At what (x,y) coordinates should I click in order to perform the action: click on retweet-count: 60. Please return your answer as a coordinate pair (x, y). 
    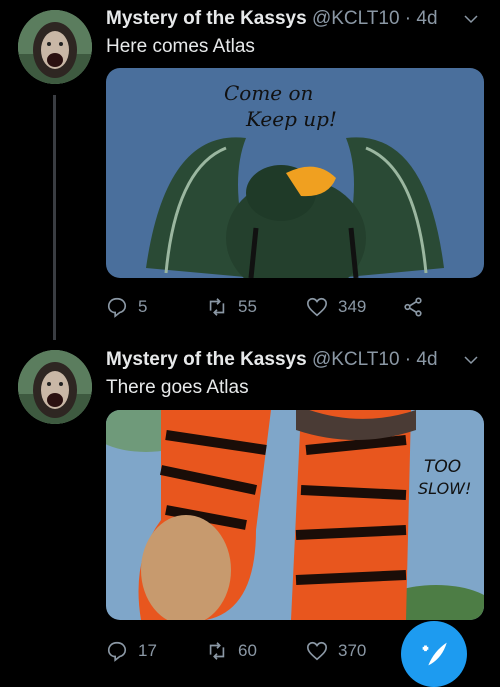
    Looking at the image, I should click on (247, 650).